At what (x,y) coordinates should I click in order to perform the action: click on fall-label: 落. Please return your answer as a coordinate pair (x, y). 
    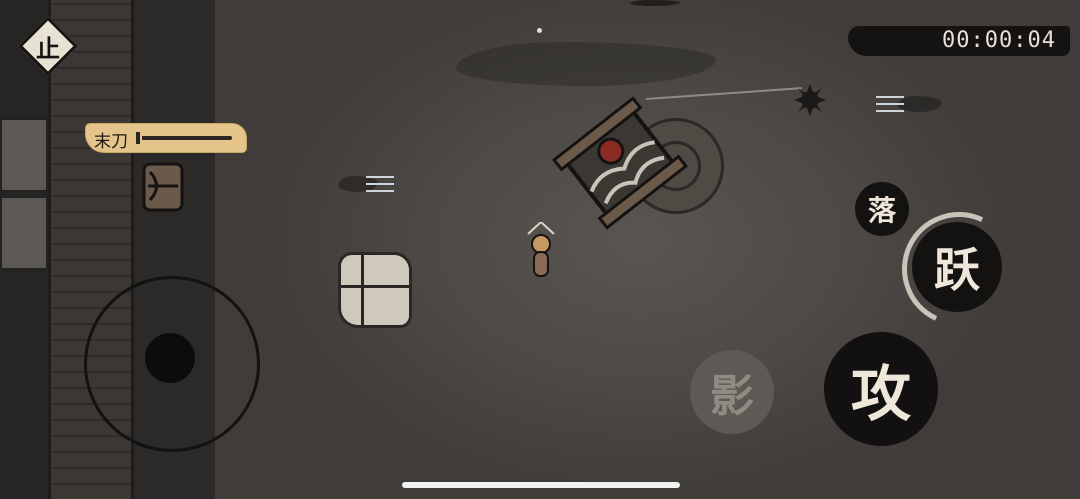
    Looking at the image, I should click on (881, 210).